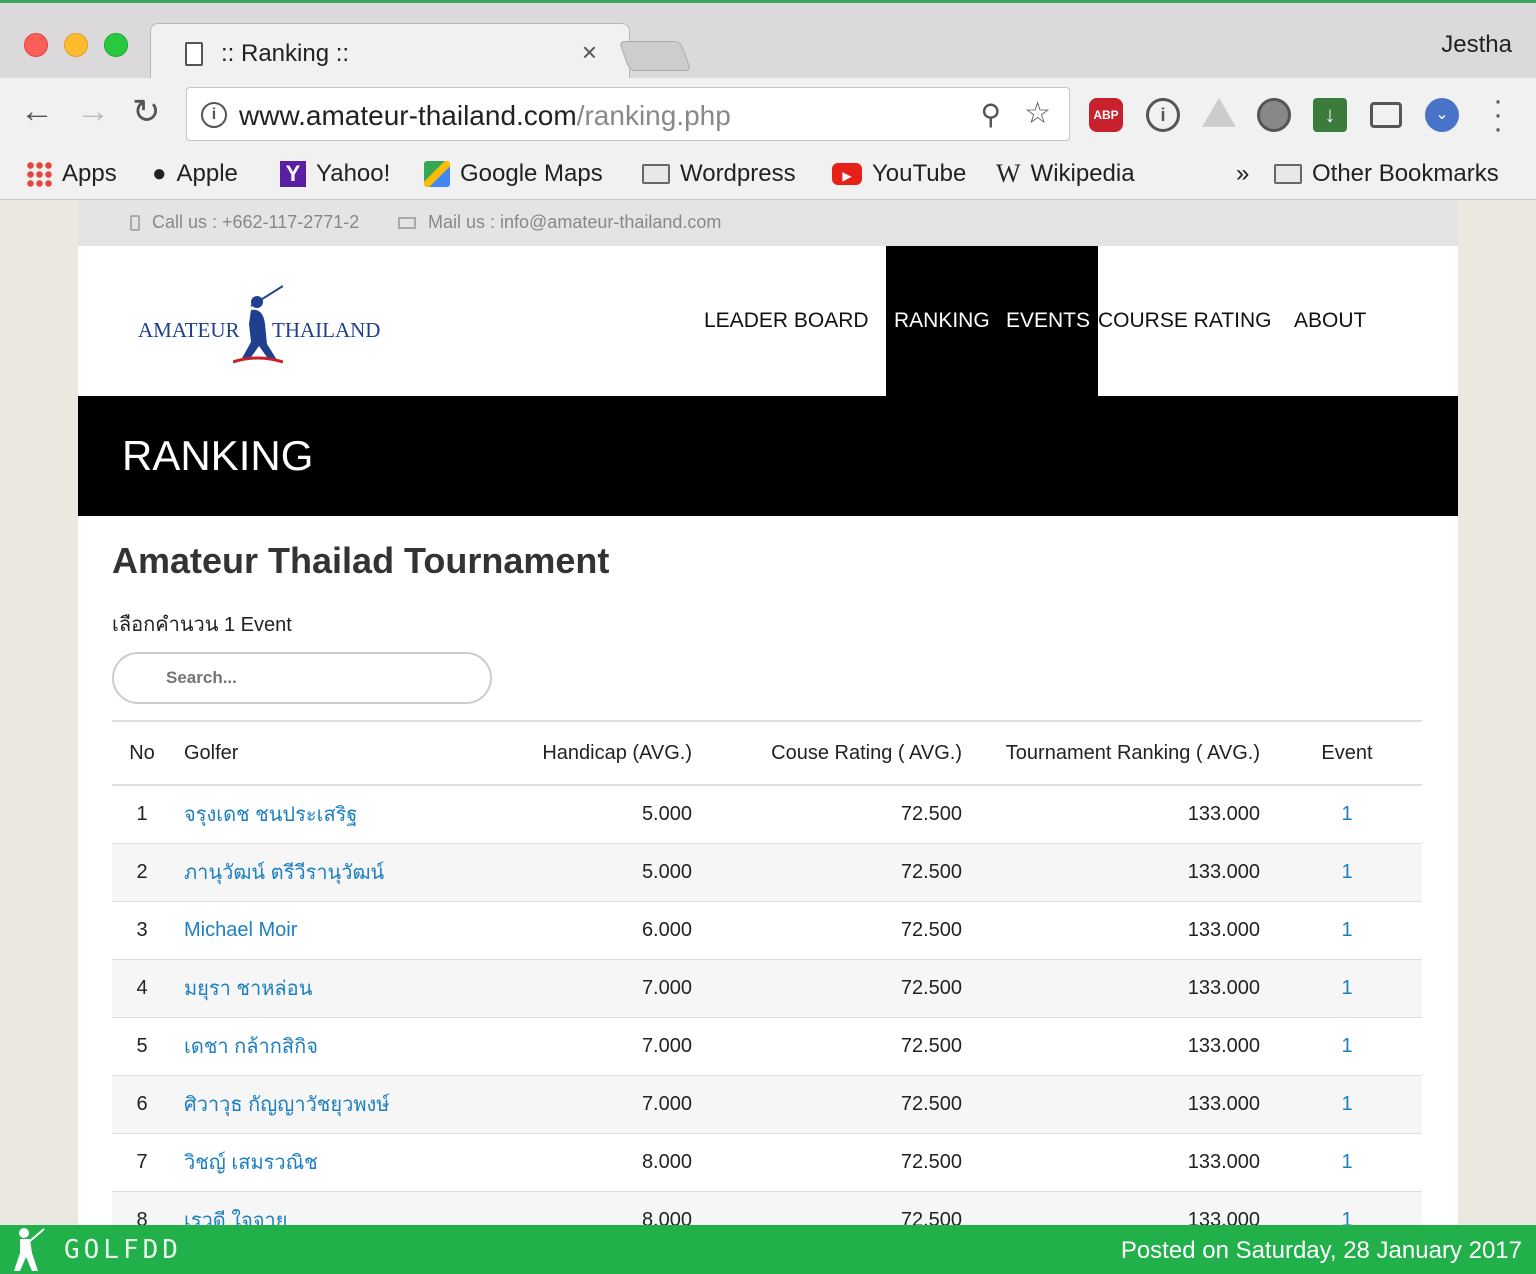 The image size is (1536, 1274). What do you see at coordinates (768, 41) in the screenshot?
I see `browser-titlebar: :: Ranking :: × Jestha` at bounding box center [768, 41].